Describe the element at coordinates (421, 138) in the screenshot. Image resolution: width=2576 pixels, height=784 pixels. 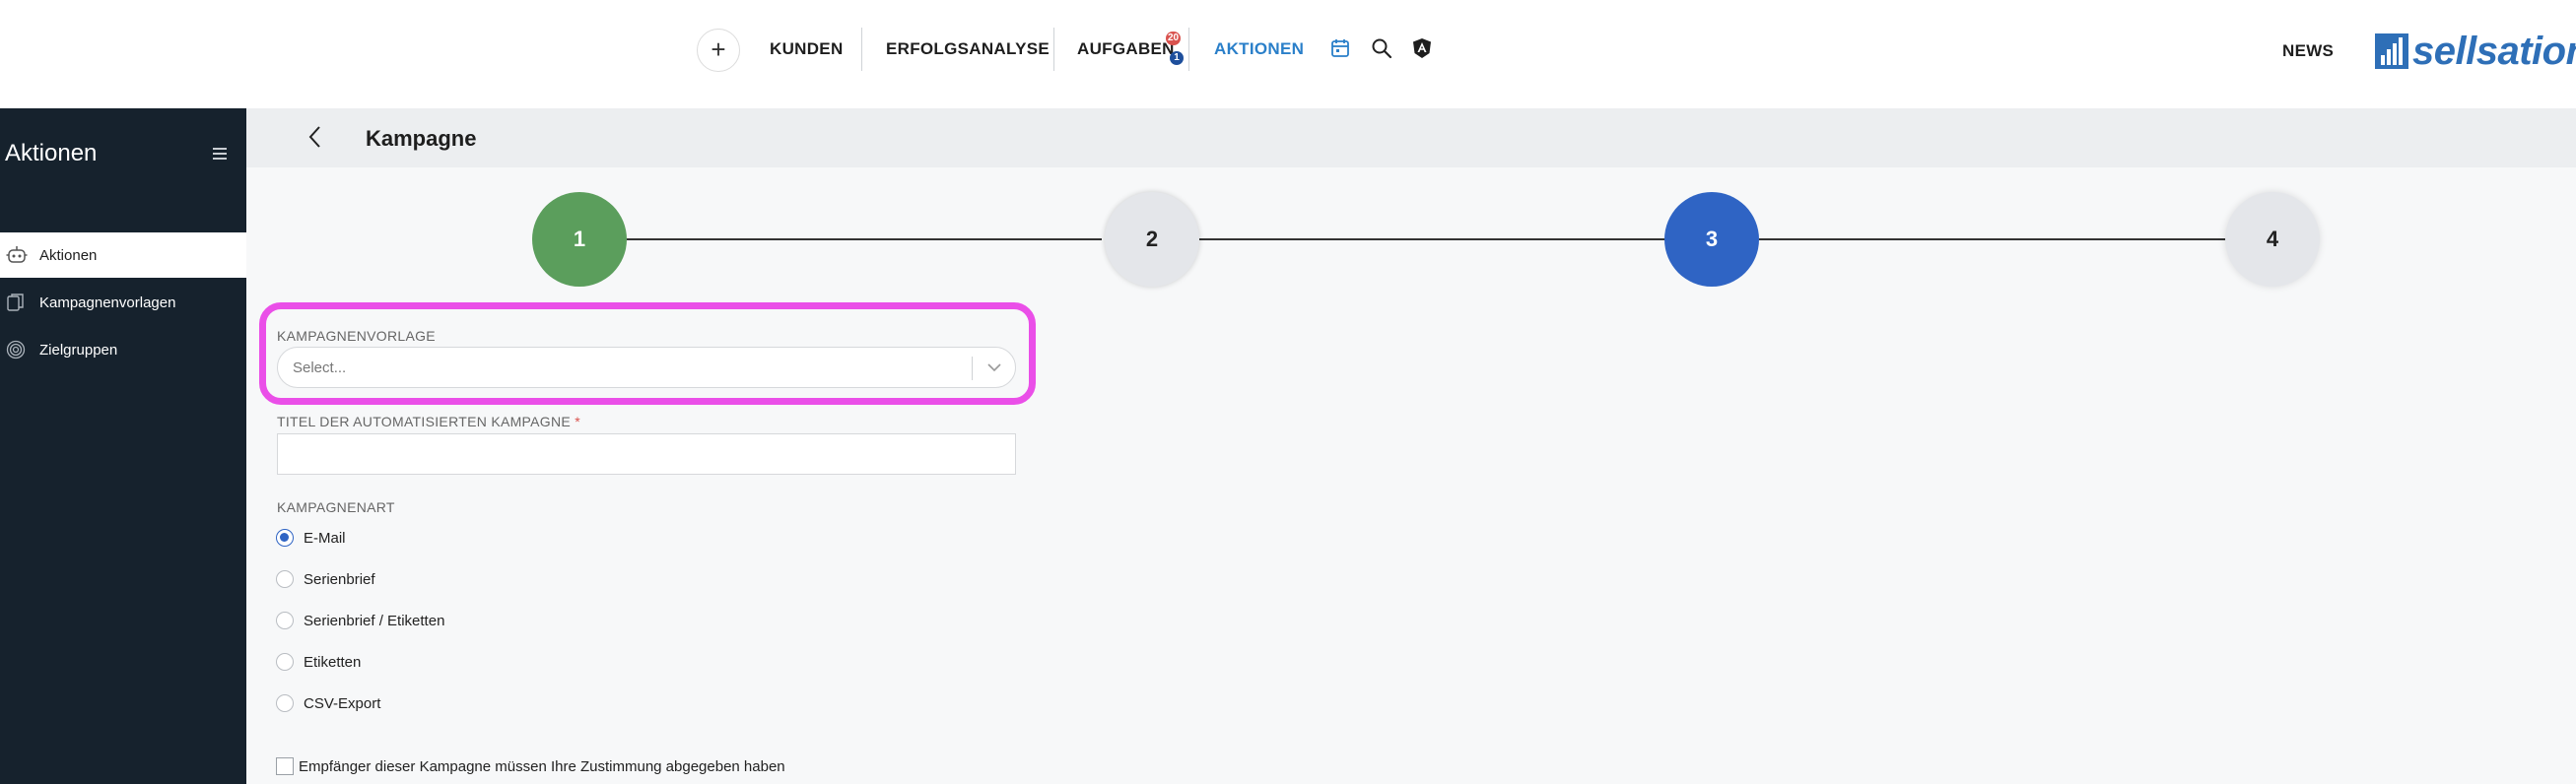
I see `page-title: Kampagne` at that location.